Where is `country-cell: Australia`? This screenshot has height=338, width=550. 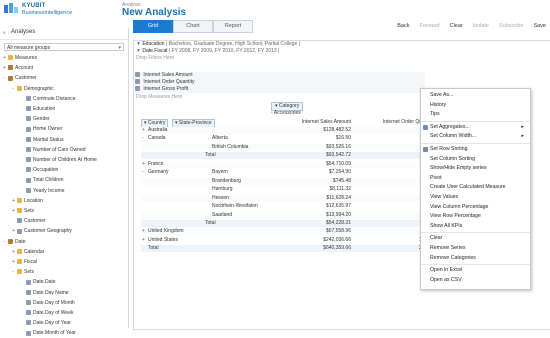
country-cell: Australia is located at coordinates (158, 130).